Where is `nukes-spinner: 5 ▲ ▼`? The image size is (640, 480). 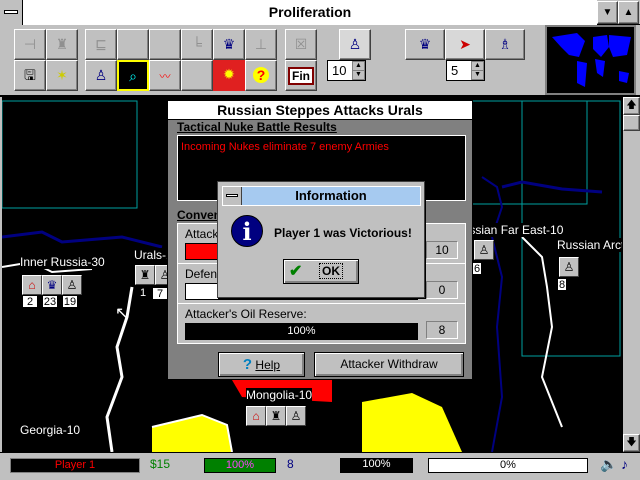
nukes-spinner: 5 ▲ ▼ is located at coordinates (465, 70).